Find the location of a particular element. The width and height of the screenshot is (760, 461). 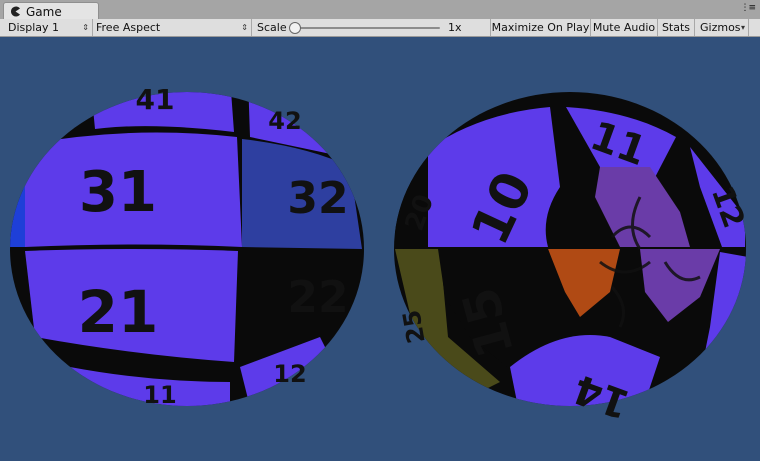

dropdown-arrow-icon: ▾ is located at coordinates (742, 27).